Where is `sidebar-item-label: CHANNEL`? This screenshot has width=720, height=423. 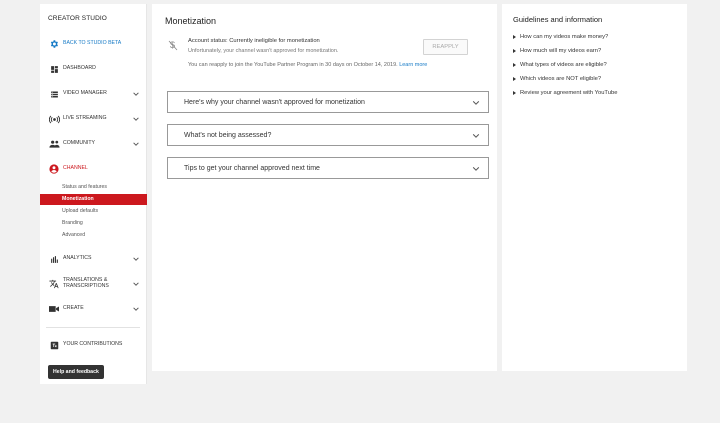
sidebar-item-label: CHANNEL is located at coordinates (75, 168).